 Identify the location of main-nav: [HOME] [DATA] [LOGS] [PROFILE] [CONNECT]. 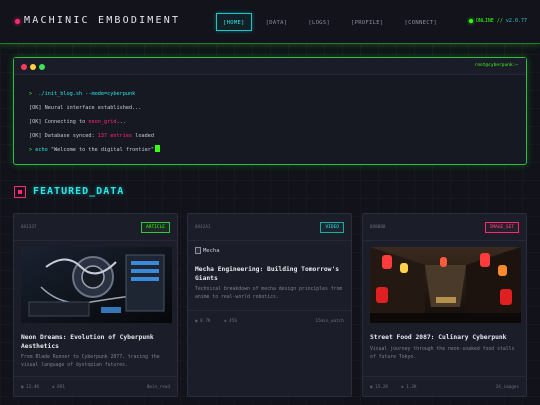
(330, 22).